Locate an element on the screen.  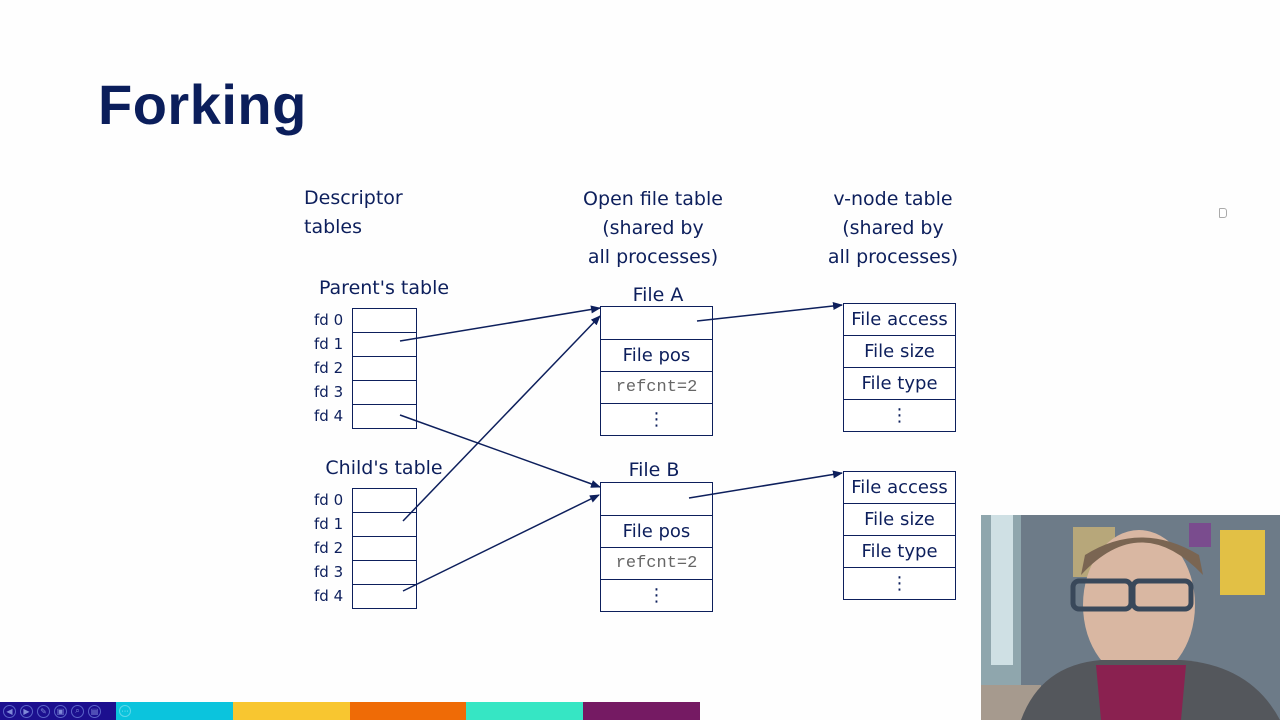
zoom-icon: ⌕ is located at coordinates (77, 711).